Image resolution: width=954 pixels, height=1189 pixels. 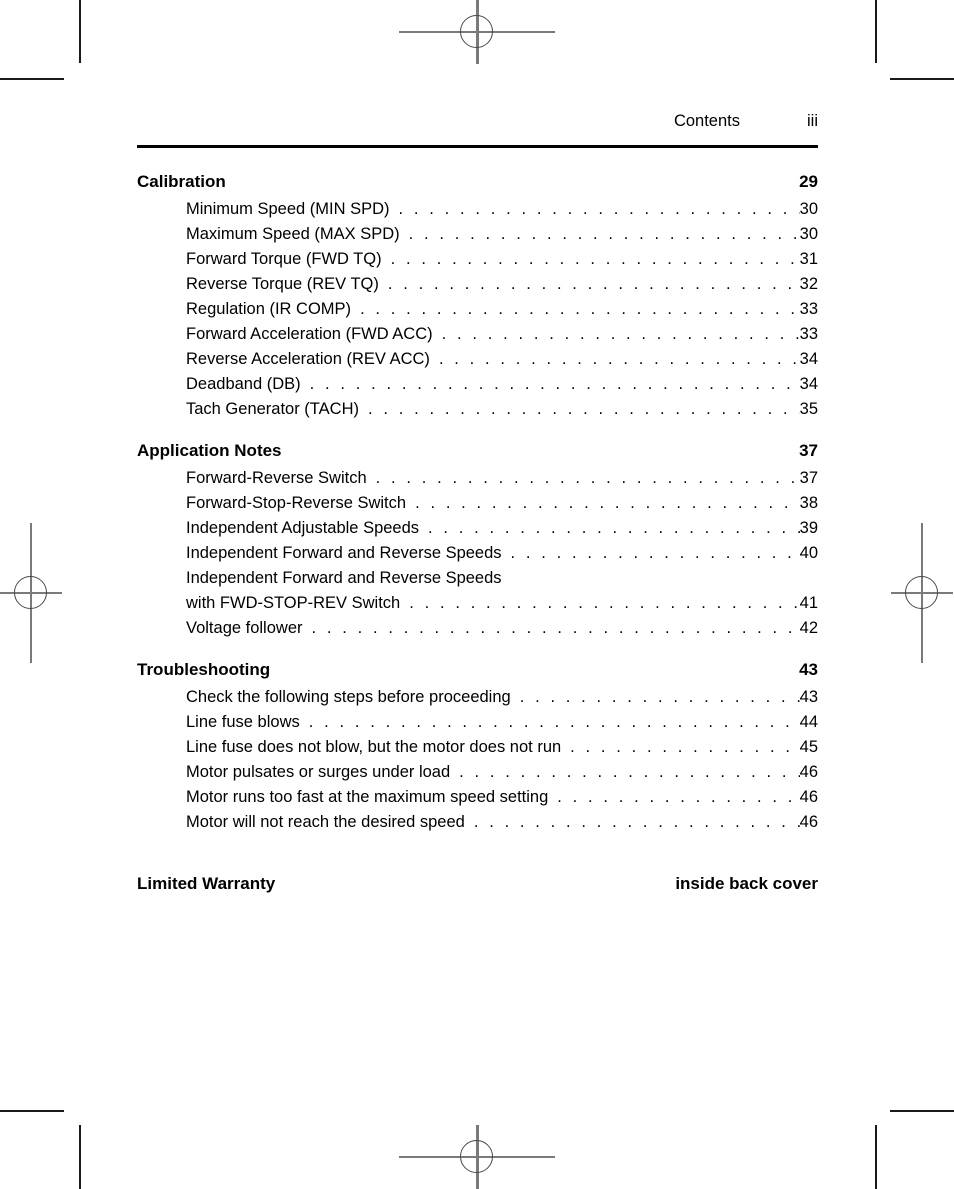 I want to click on toc-entry-label: Motor pulsates or surges under load, so click(x=318, y=772).